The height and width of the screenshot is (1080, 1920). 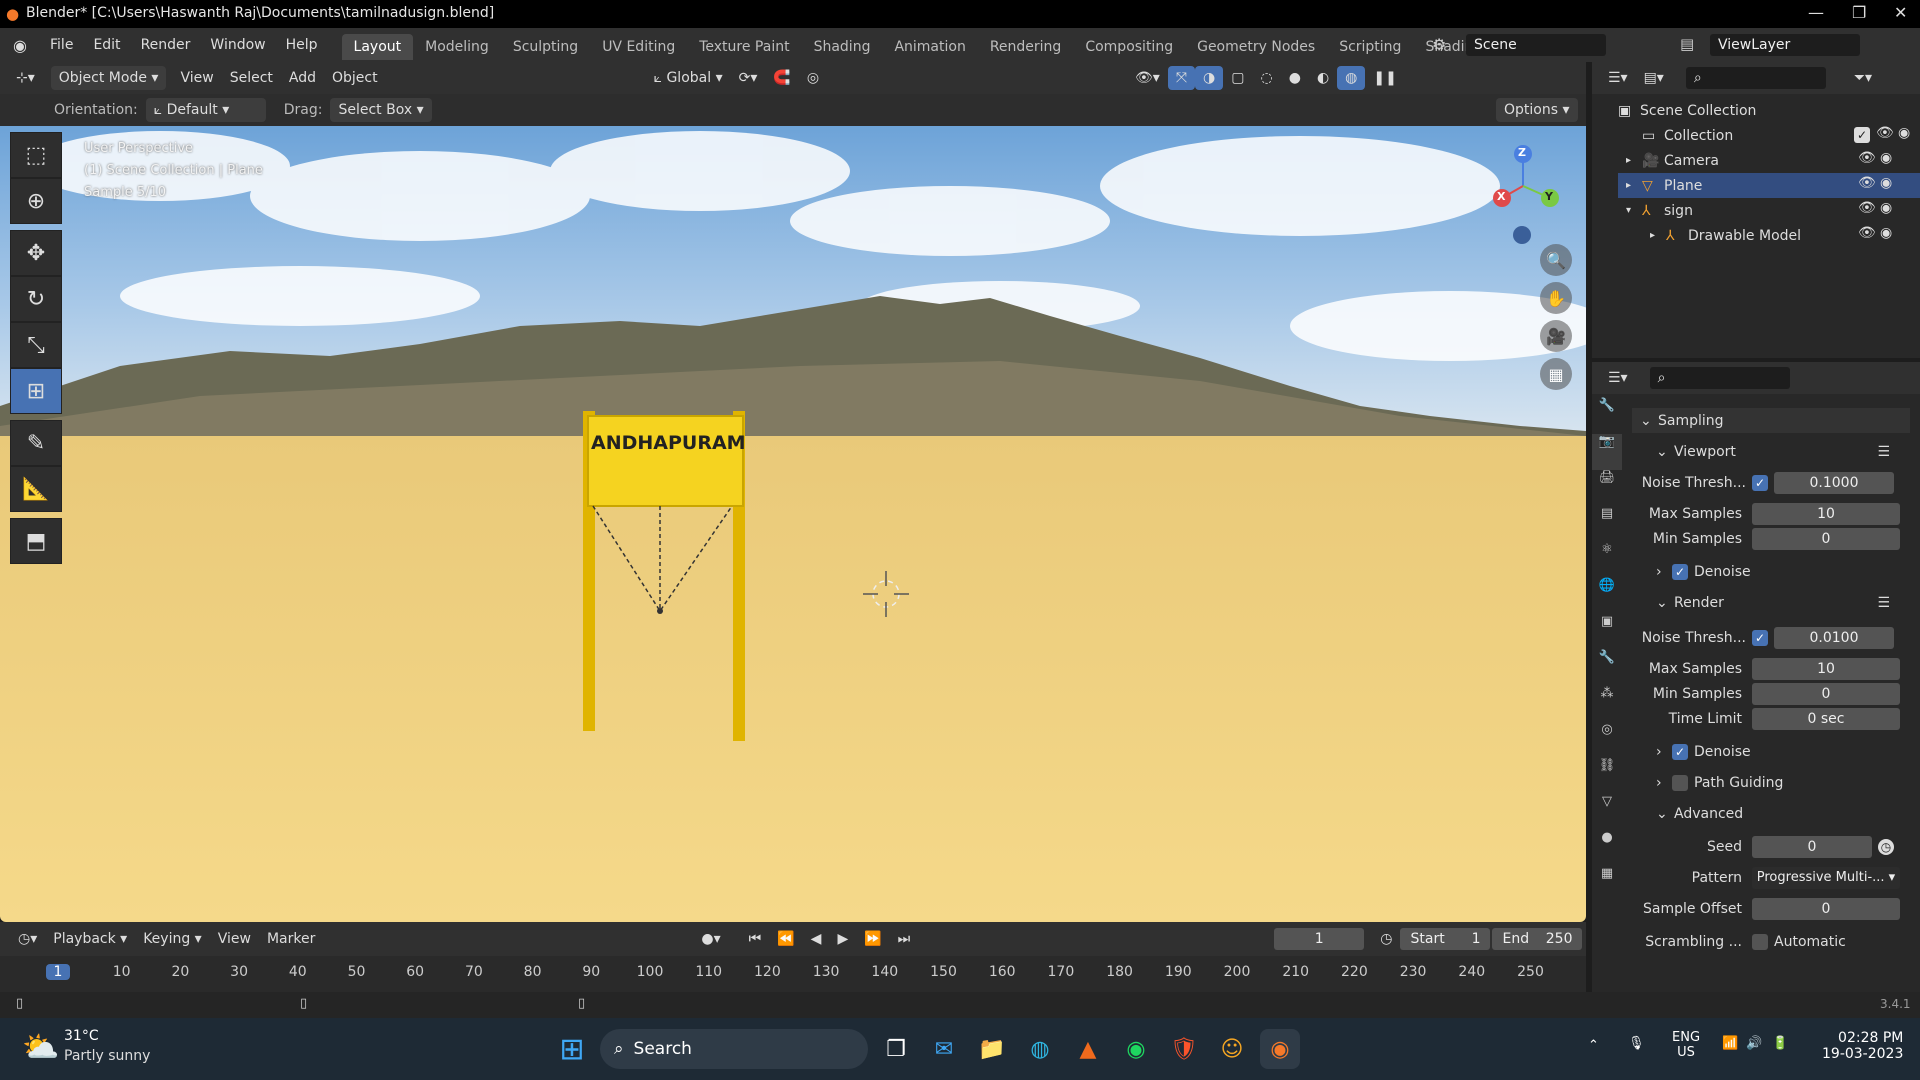 What do you see at coordinates (1771, 751) in the screenshot?
I see `r-denoise-row: › ✓ Denoise` at bounding box center [1771, 751].